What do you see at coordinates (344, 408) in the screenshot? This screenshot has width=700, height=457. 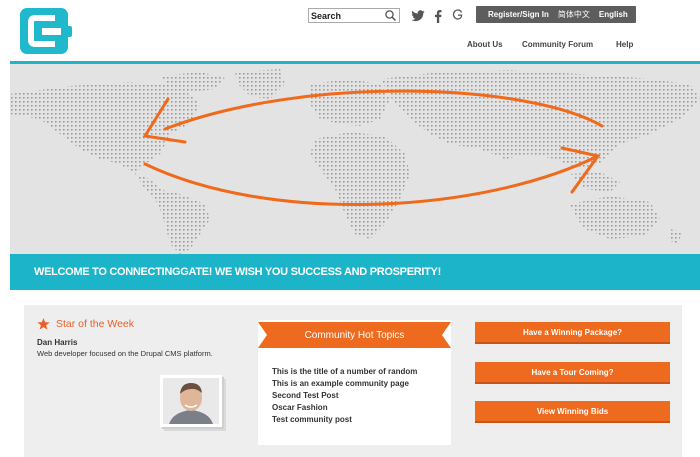 I see `hot-topic-link: Oscar Fashion` at bounding box center [344, 408].